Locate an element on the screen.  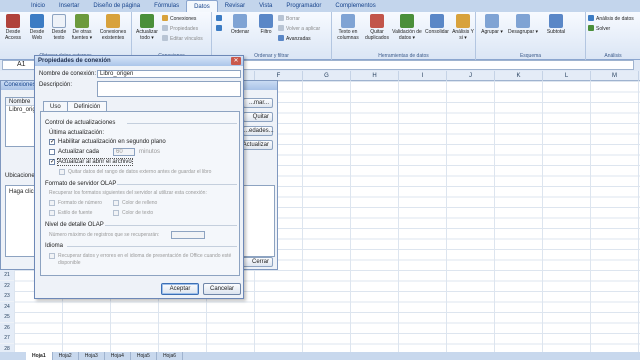
tab-revisar: Revisar is located at coordinates (235, 6).